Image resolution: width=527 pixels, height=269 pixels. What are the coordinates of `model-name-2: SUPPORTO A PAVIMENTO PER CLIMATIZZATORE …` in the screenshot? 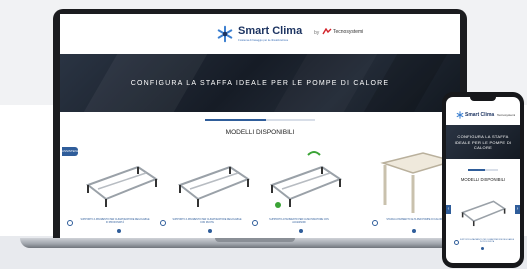 It's located at (207, 222).